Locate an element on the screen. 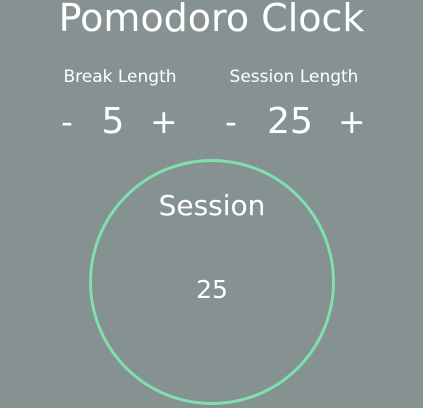 The width and height of the screenshot is (423, 408). break-length-value: 5 is located at coordinates (113, 121).